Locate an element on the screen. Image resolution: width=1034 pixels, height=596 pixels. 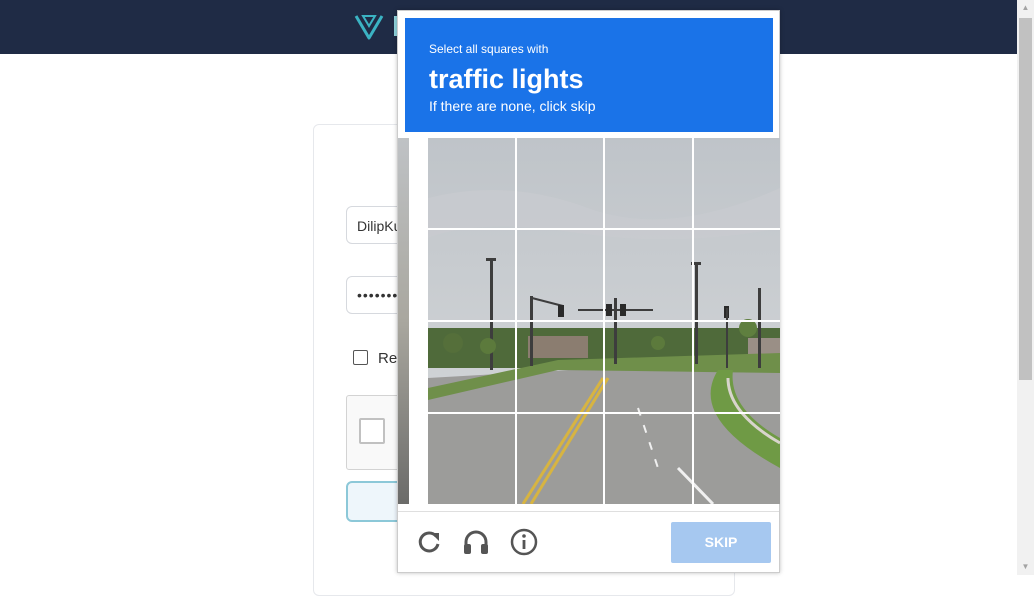
scroll-up-icon: ▲ is located at coordinates (1025, 8).